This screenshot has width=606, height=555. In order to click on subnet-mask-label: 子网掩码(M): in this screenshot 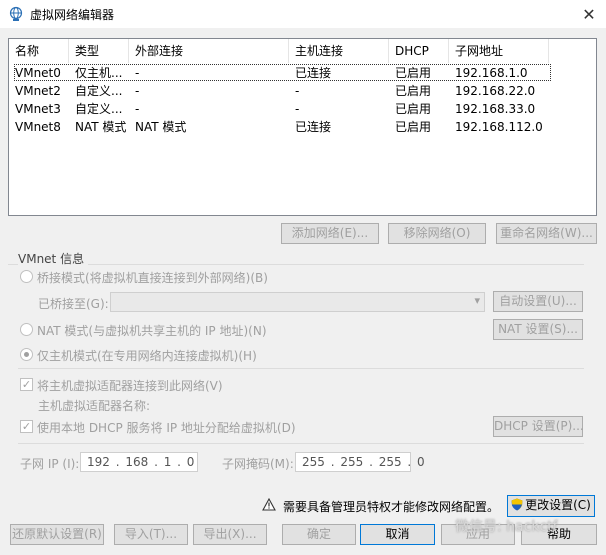, I will do `click(258, 464)`.